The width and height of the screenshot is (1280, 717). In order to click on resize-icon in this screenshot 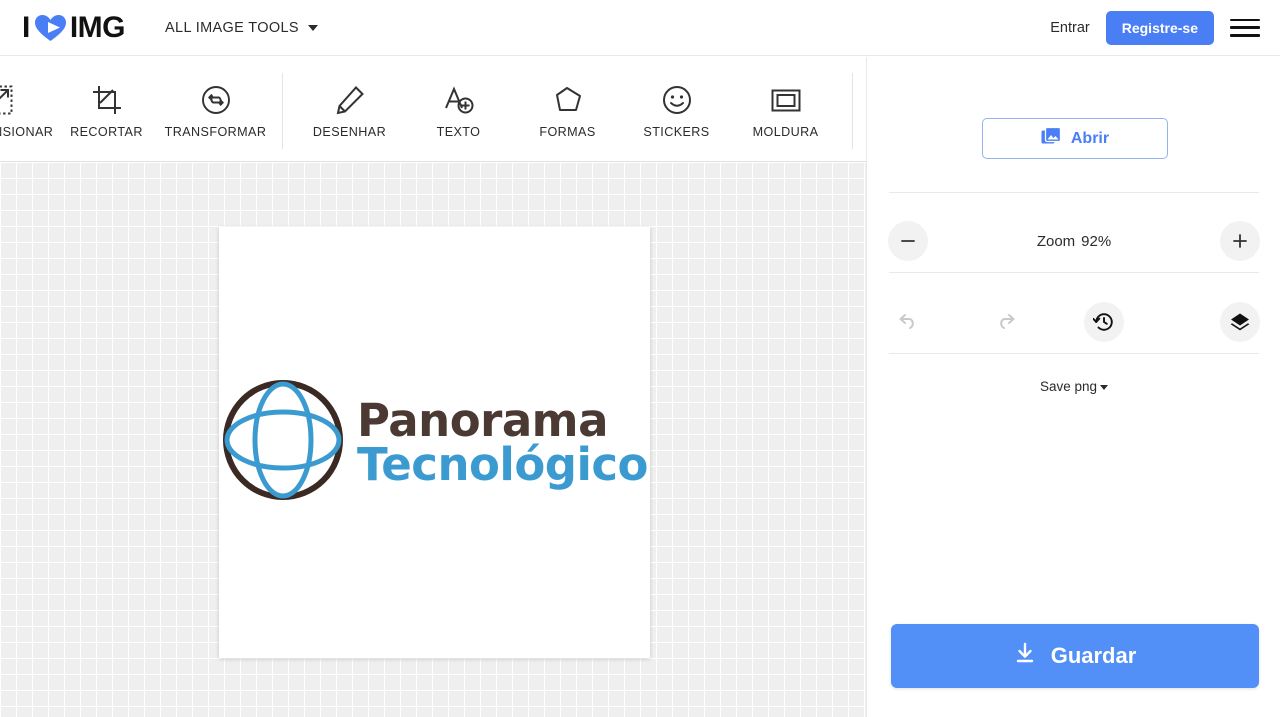, I will do `click(7, 100)`.